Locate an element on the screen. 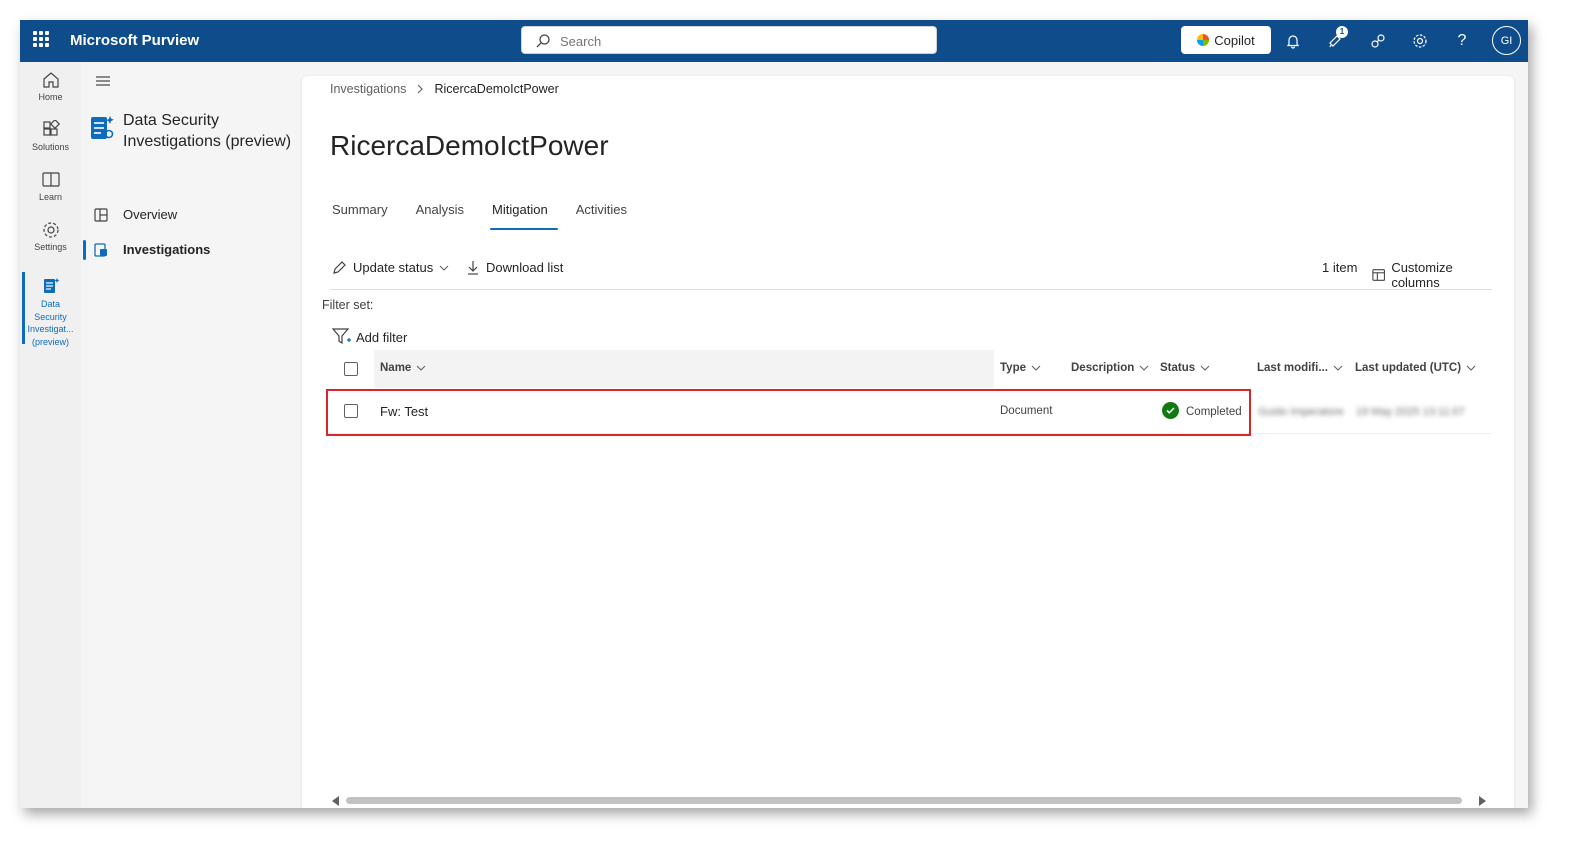 This screenshot has width=1590, height=860. column-header-last-updated: Last updated (UTC) is located at coordinates (1415, 368).